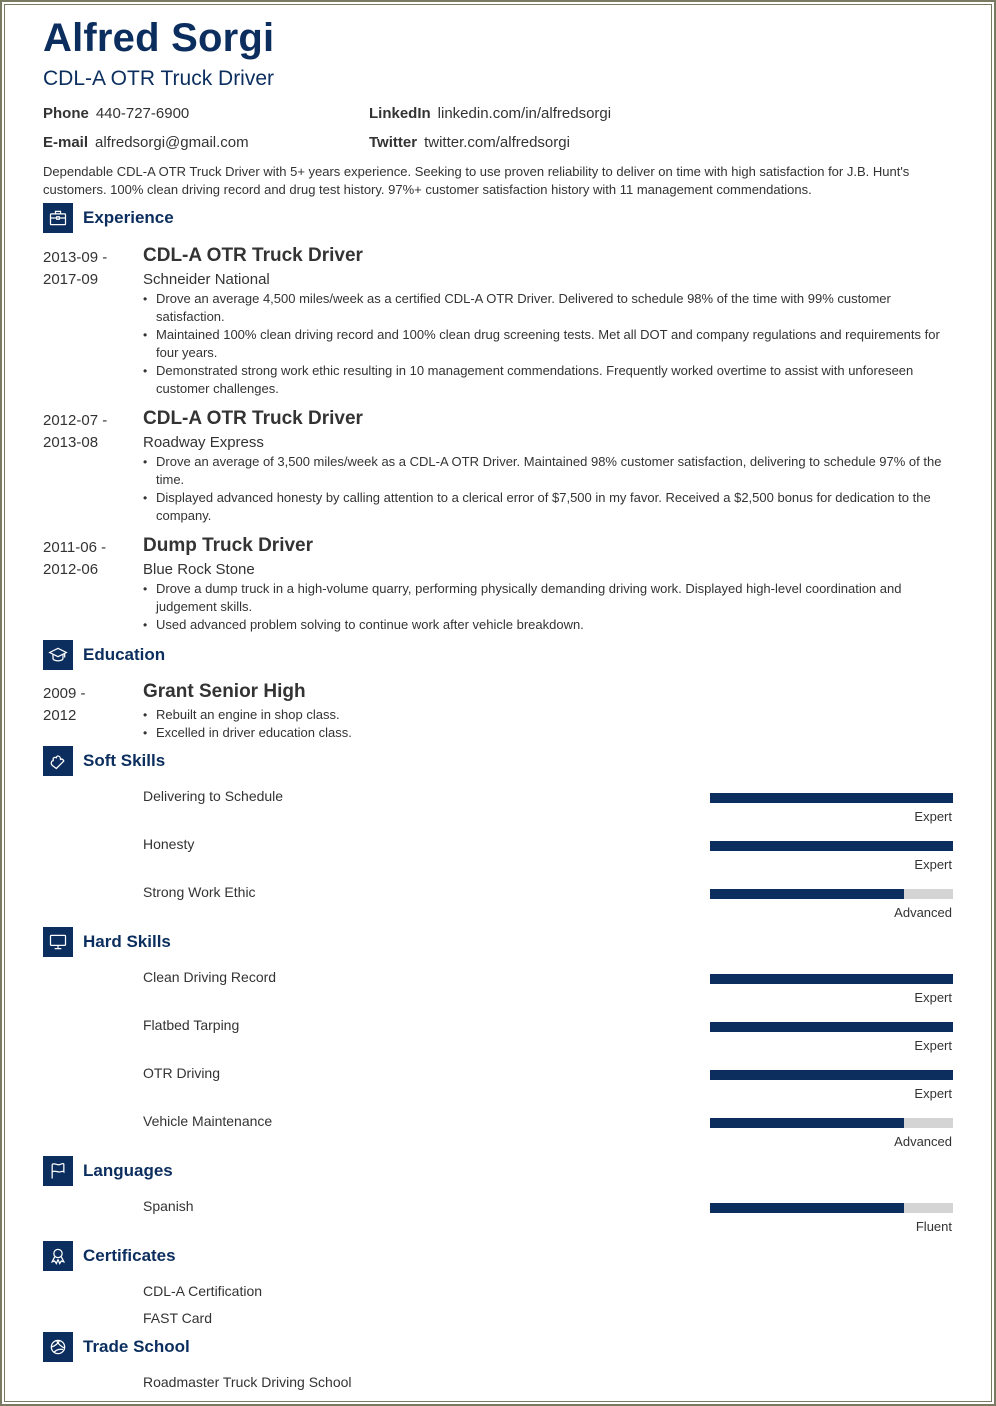 The image size is (996, 1406). What do you see at coordinates (127, 941) in the screenshot?
I see `section-title: Hard Skills` at bounding box center [127, 941].